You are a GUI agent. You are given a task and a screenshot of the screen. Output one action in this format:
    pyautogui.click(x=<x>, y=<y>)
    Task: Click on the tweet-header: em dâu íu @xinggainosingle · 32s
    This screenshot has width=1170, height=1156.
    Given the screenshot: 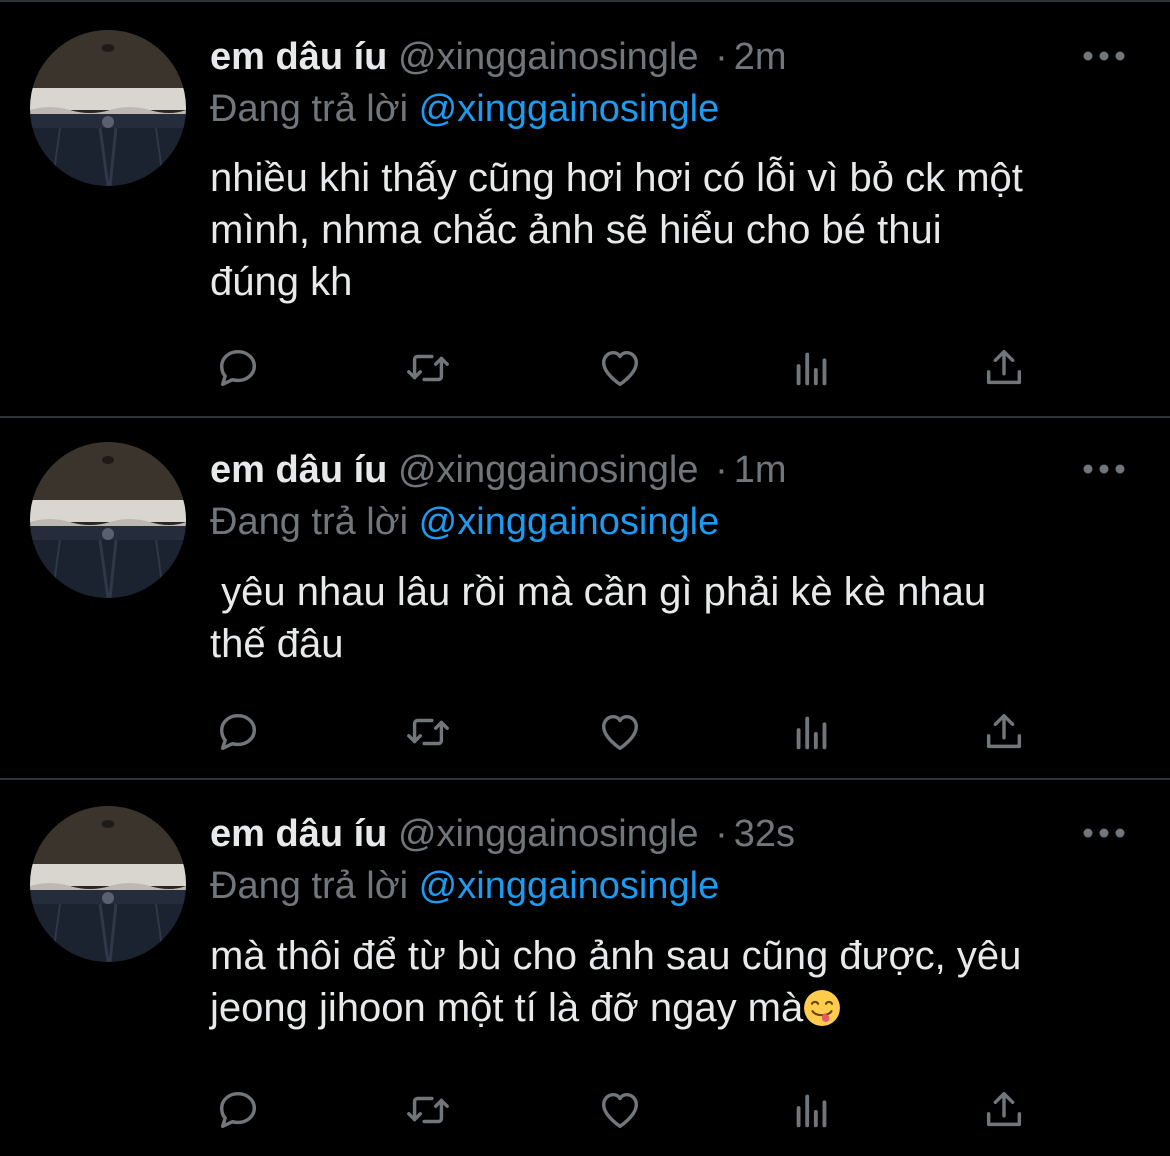 What is the action you would take?
    pyautogui.click(x=502, y=834)
    